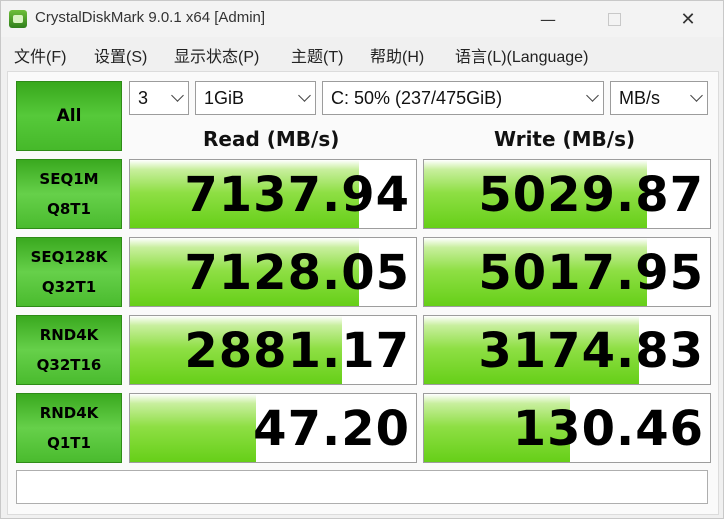  I want to click on test-name-line2: Q8T1, so click(69, 209).